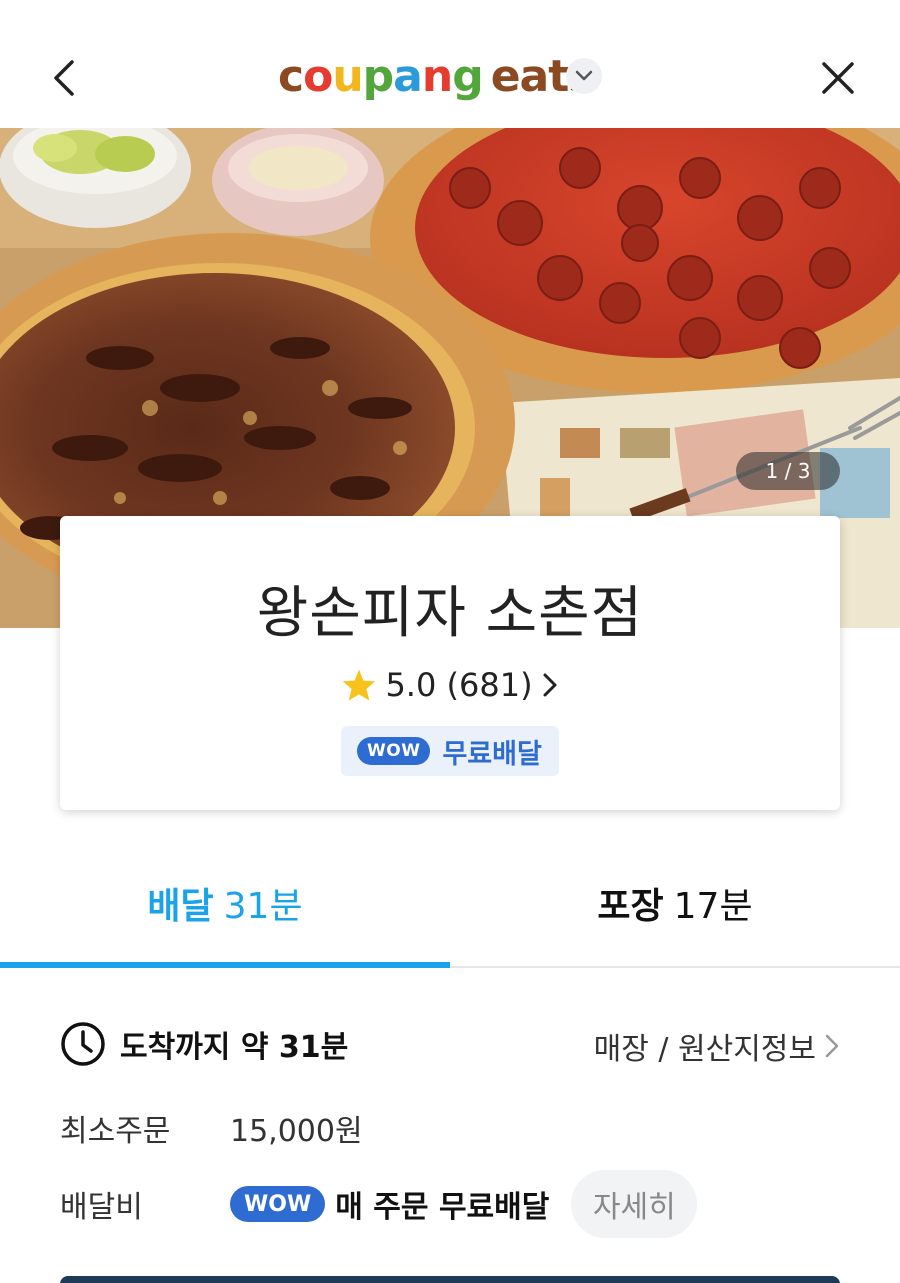  What do you see at coordinates (296, 1131) in the screenshot?
I see `min-order-value: 15,000원` at bounding box center [296, 1131].